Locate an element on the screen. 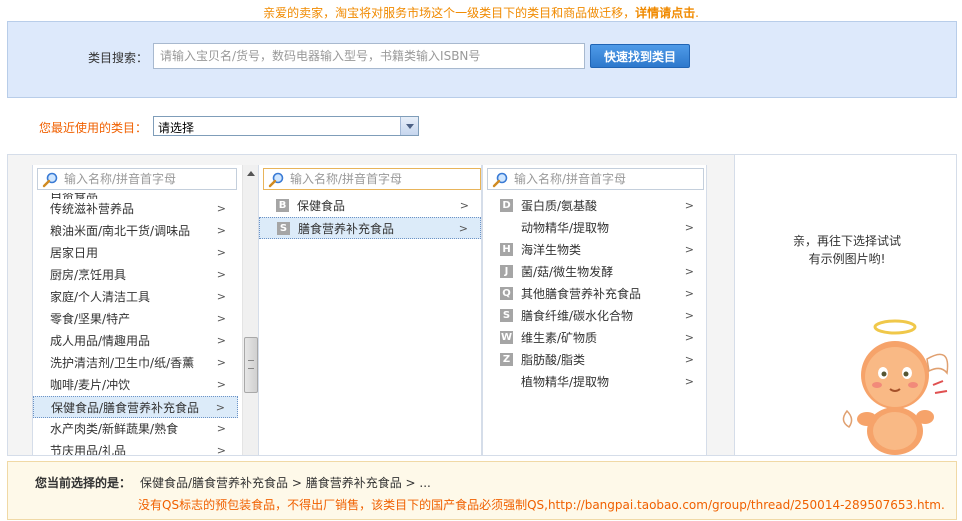 The image size is (962, 521). category-item-label: 动物精华/提取物 is located at coordinates (565, 228).